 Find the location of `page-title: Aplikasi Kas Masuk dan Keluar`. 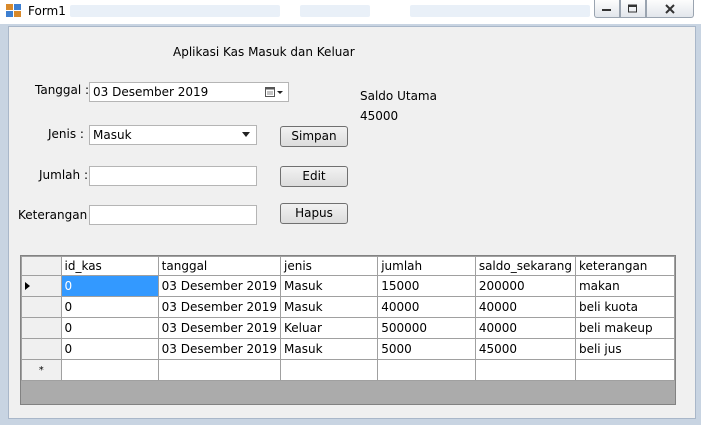

page-title: Aplikasi Kas Masuk dan Keluar is located at coordinates (264, 52).